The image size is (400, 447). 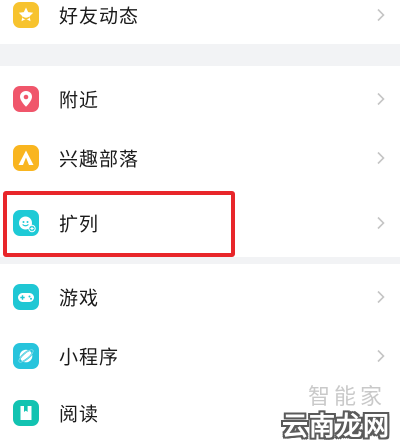 What do you see at coordinates (99, 159) in the screenshot?
I see `menu-item-label: 兴趣部落` at bounding box center [99, 159].